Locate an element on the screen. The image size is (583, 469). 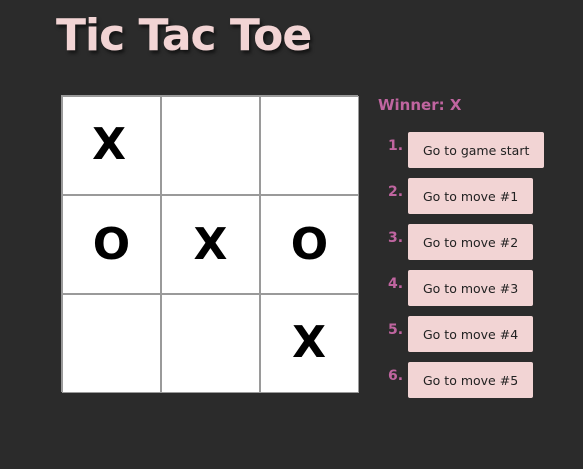
go-to-game-start-button: Go to game start is located at coordinates (476, 150).